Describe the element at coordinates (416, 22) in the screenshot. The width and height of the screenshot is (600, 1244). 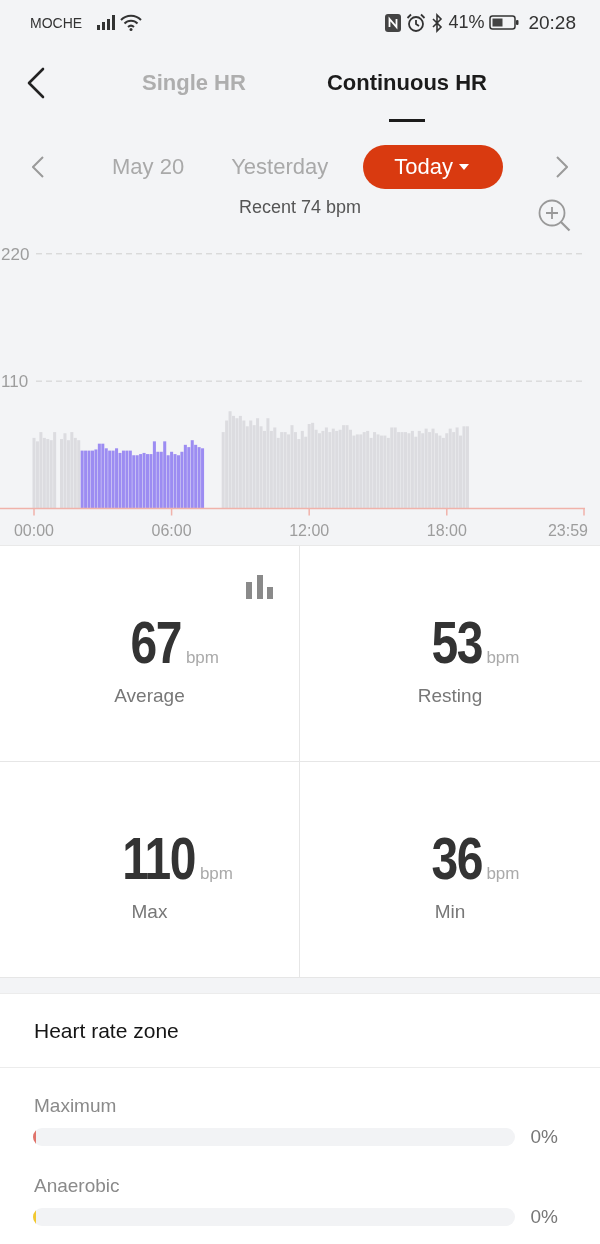
I see `alarm-icon` at that location.